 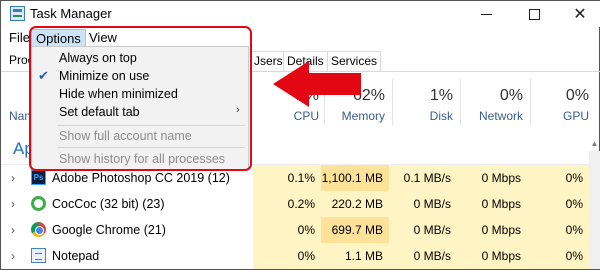 What do you see at coordinates (594, 145) in the screenshot?
I see `scroll-up-arrow-icon: ▲` at bounding box center [594, 145].